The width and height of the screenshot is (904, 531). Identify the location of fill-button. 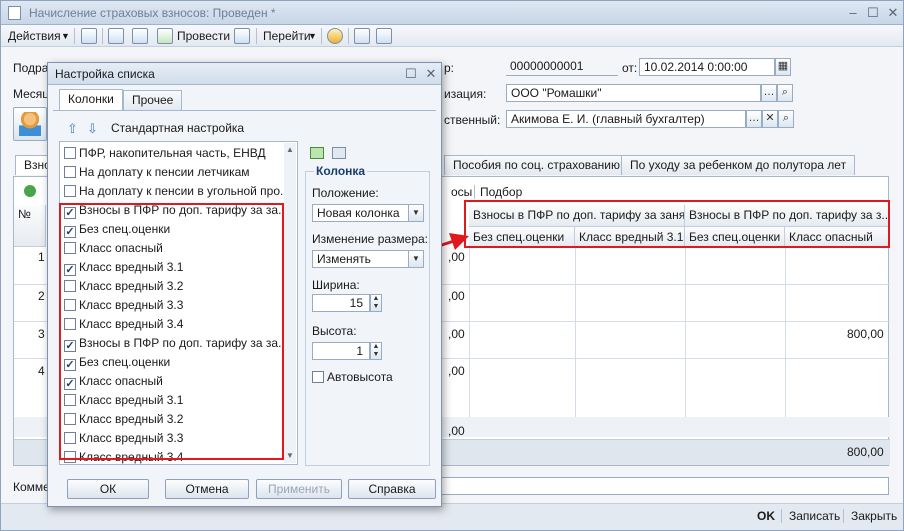
(30, 124).